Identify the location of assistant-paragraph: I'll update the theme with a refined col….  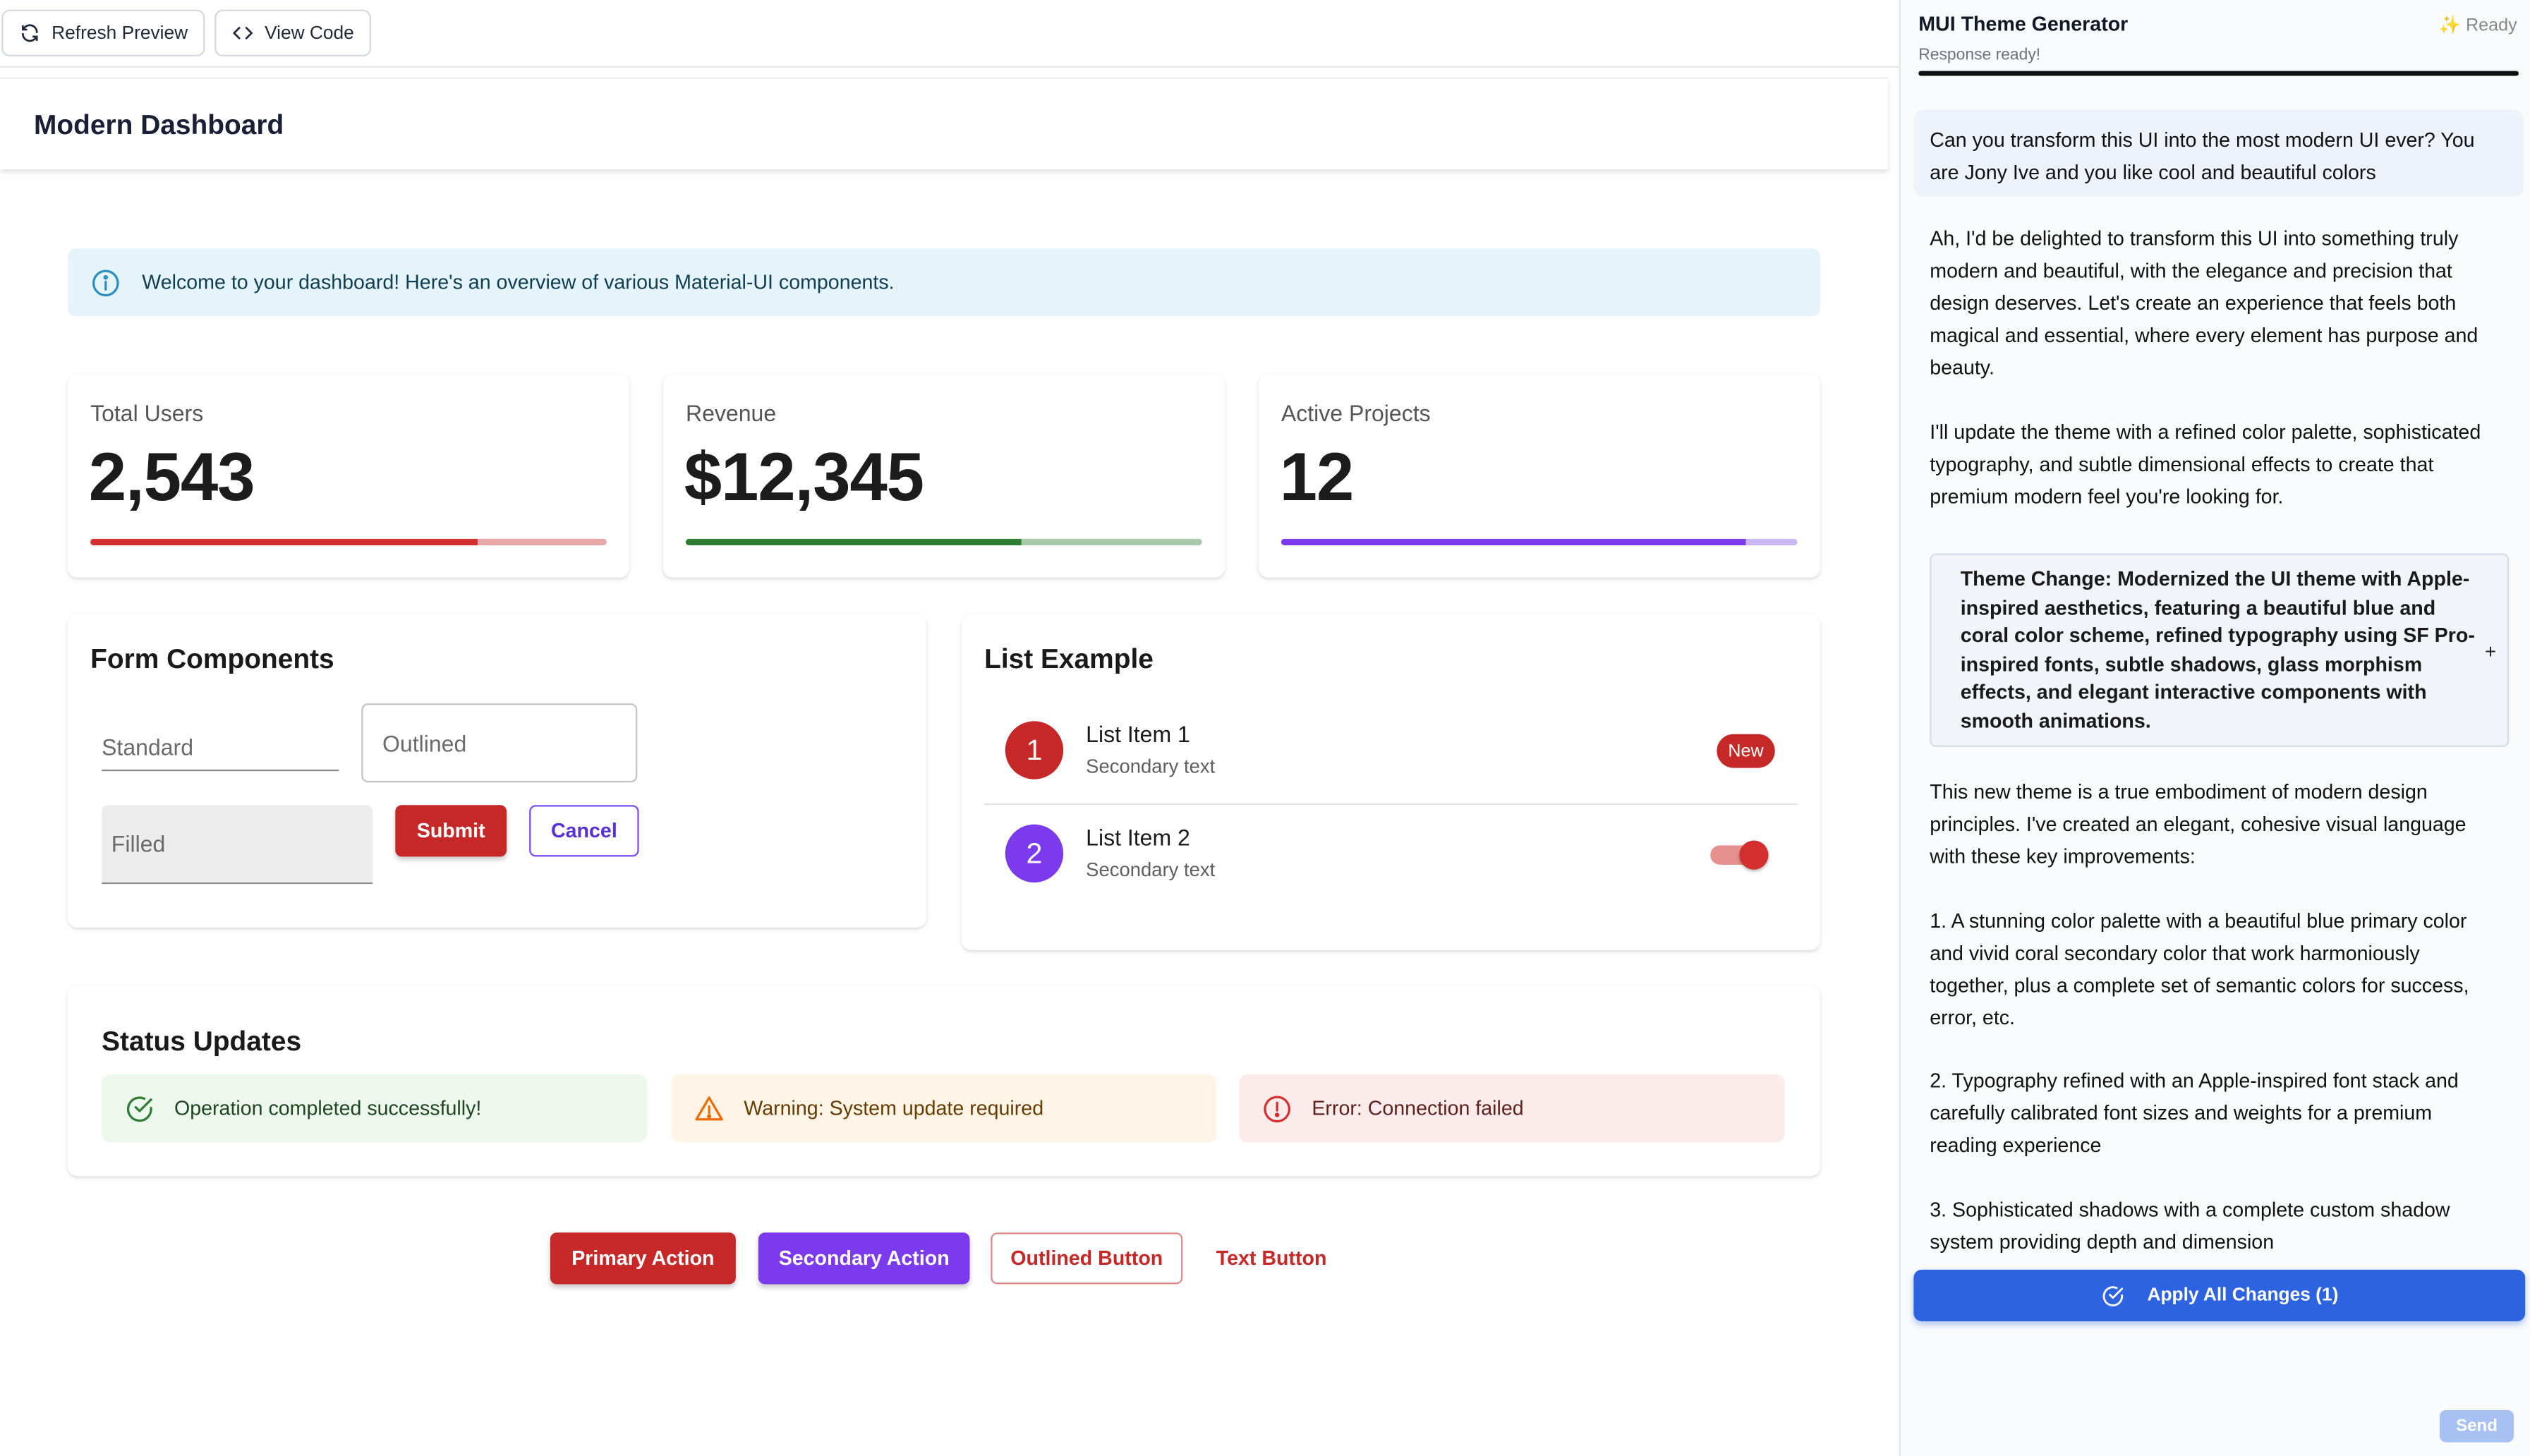
(2205, 465).